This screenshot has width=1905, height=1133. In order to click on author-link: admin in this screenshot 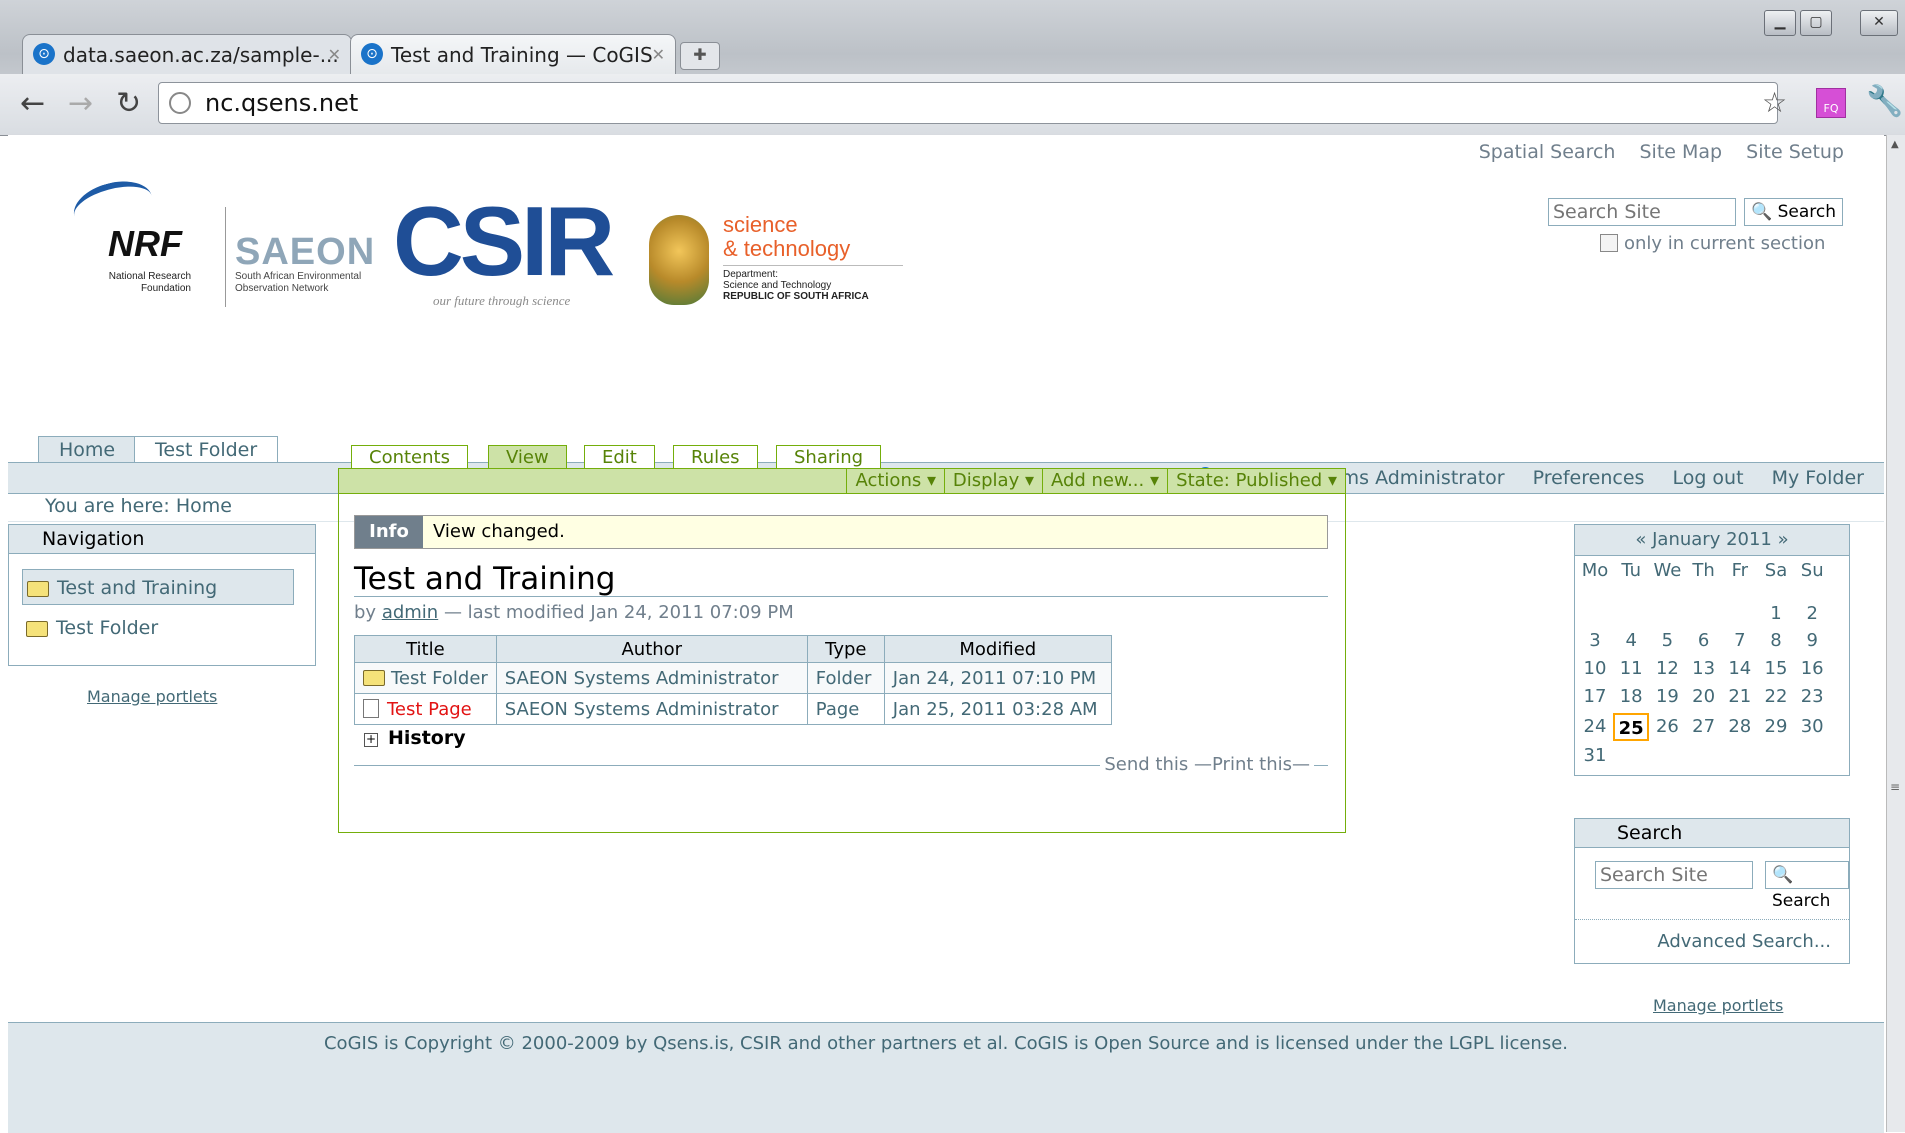, I will do `click(410, 612)`.